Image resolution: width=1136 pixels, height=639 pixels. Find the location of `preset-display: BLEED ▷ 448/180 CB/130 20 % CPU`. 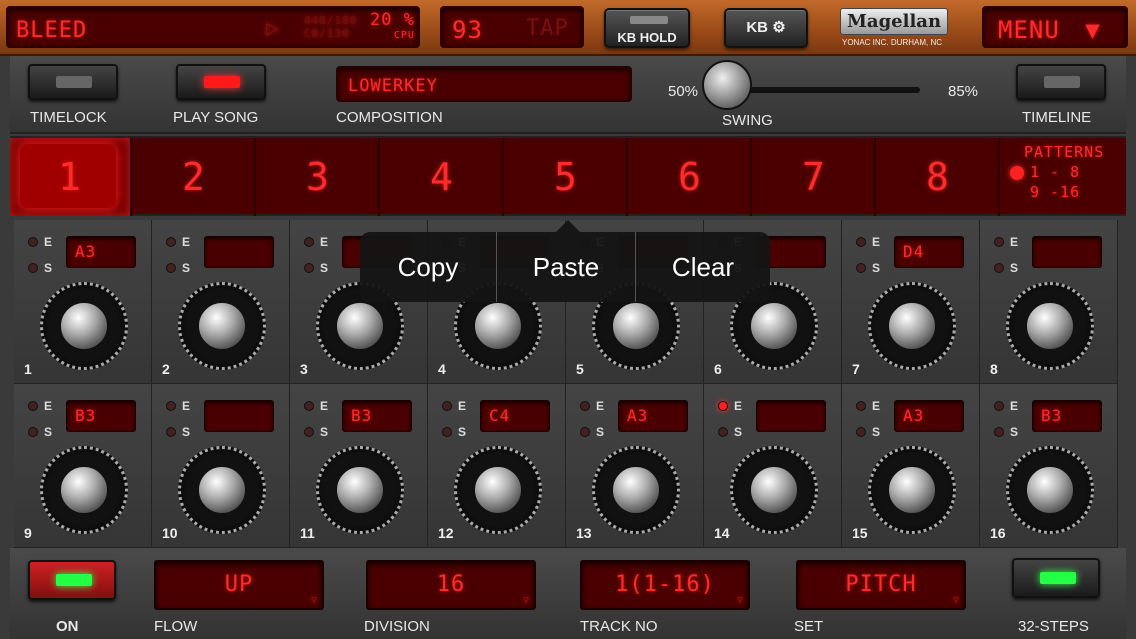

preset-display: BLEED ▷ 448/180 CB/130 20 % CPU is located at coordinates (213, 27).